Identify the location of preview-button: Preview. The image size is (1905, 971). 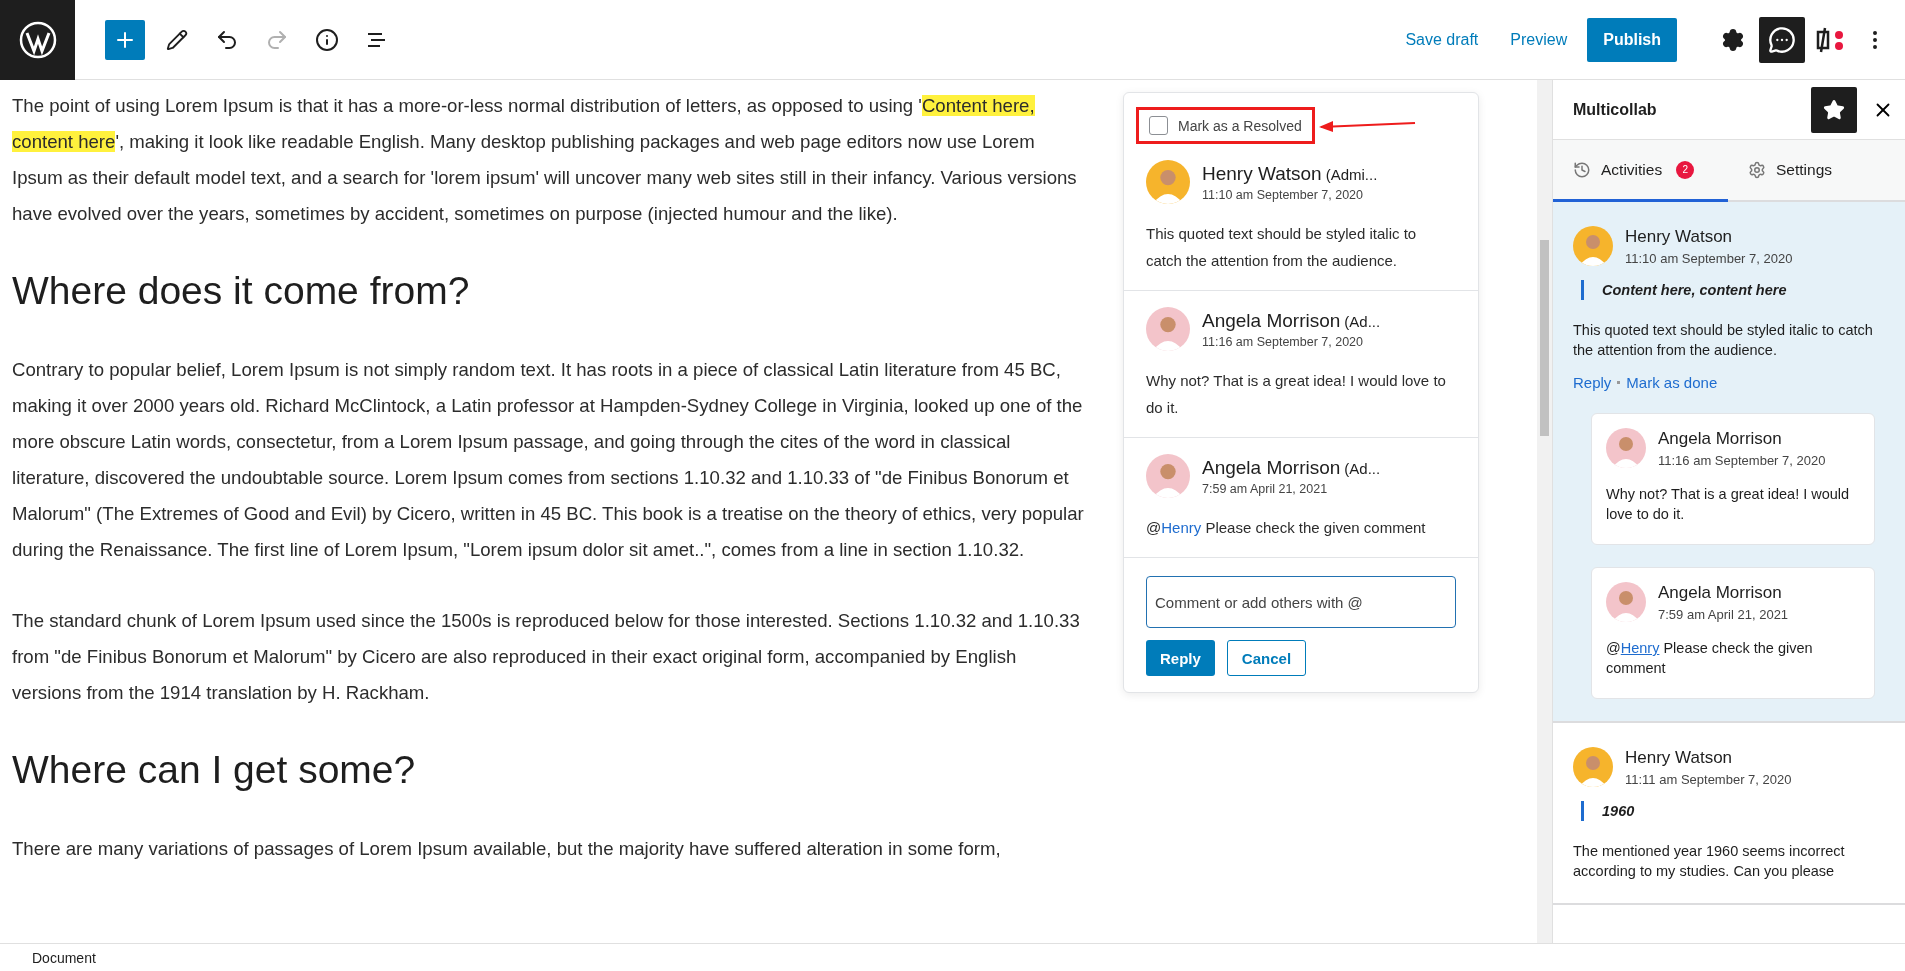
(1539, 39).